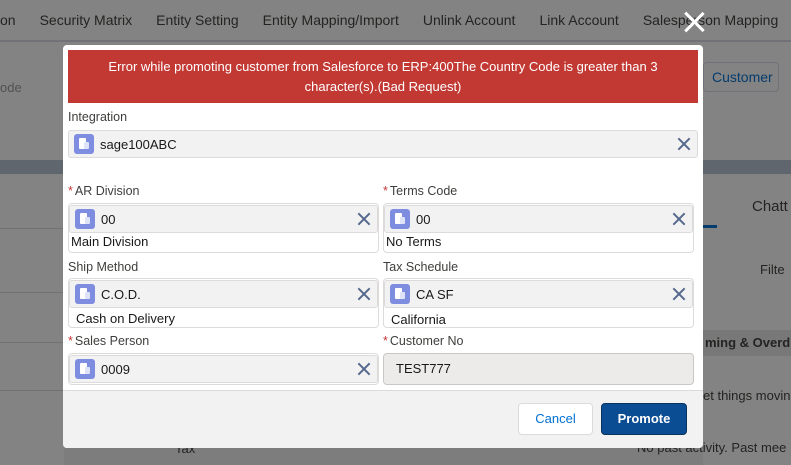 Image resolution: width=791 pixels, height=465 pixels. Describe the element at coordinates (115, 369) in the screenshot. I see `sales-person-value: 0009` at that location.